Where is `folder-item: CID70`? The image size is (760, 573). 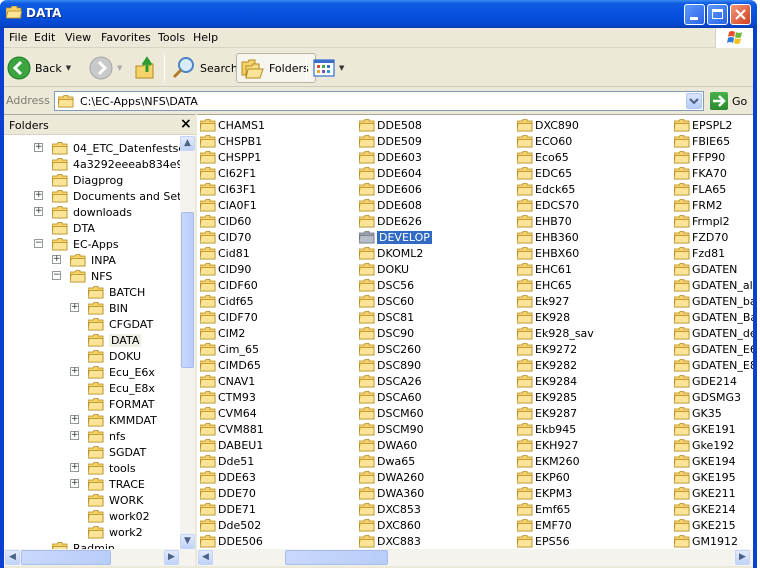 folder-item: CID70 is located at coordinates (225, 237).